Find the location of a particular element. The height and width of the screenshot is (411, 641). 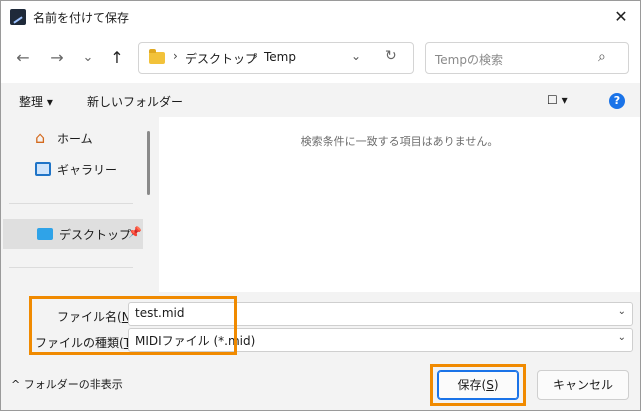

breadcrumb-desktop: デスクトップ is located at coordinates (221, 58).